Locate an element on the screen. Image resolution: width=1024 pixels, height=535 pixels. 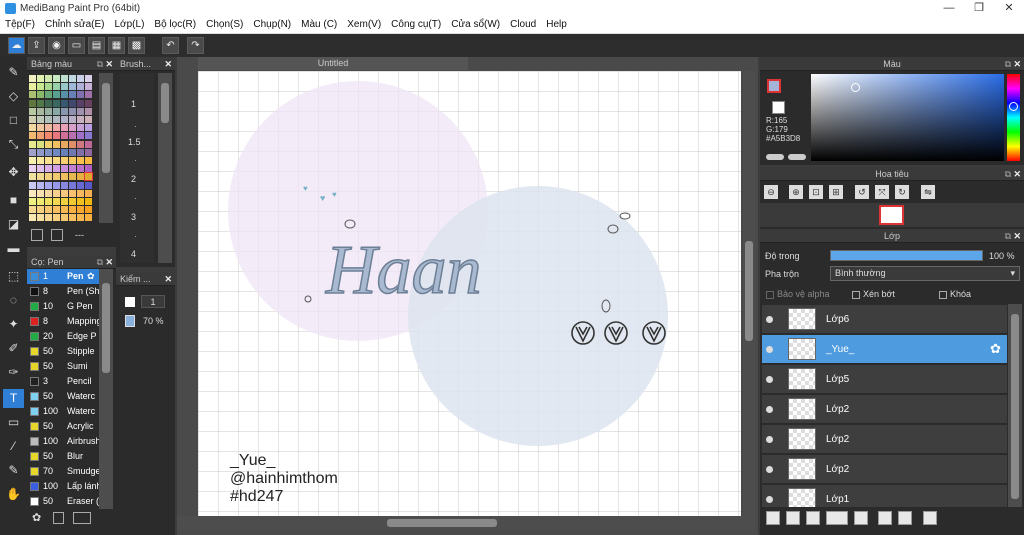
hue-slider is located at coordinates (1013, 117).